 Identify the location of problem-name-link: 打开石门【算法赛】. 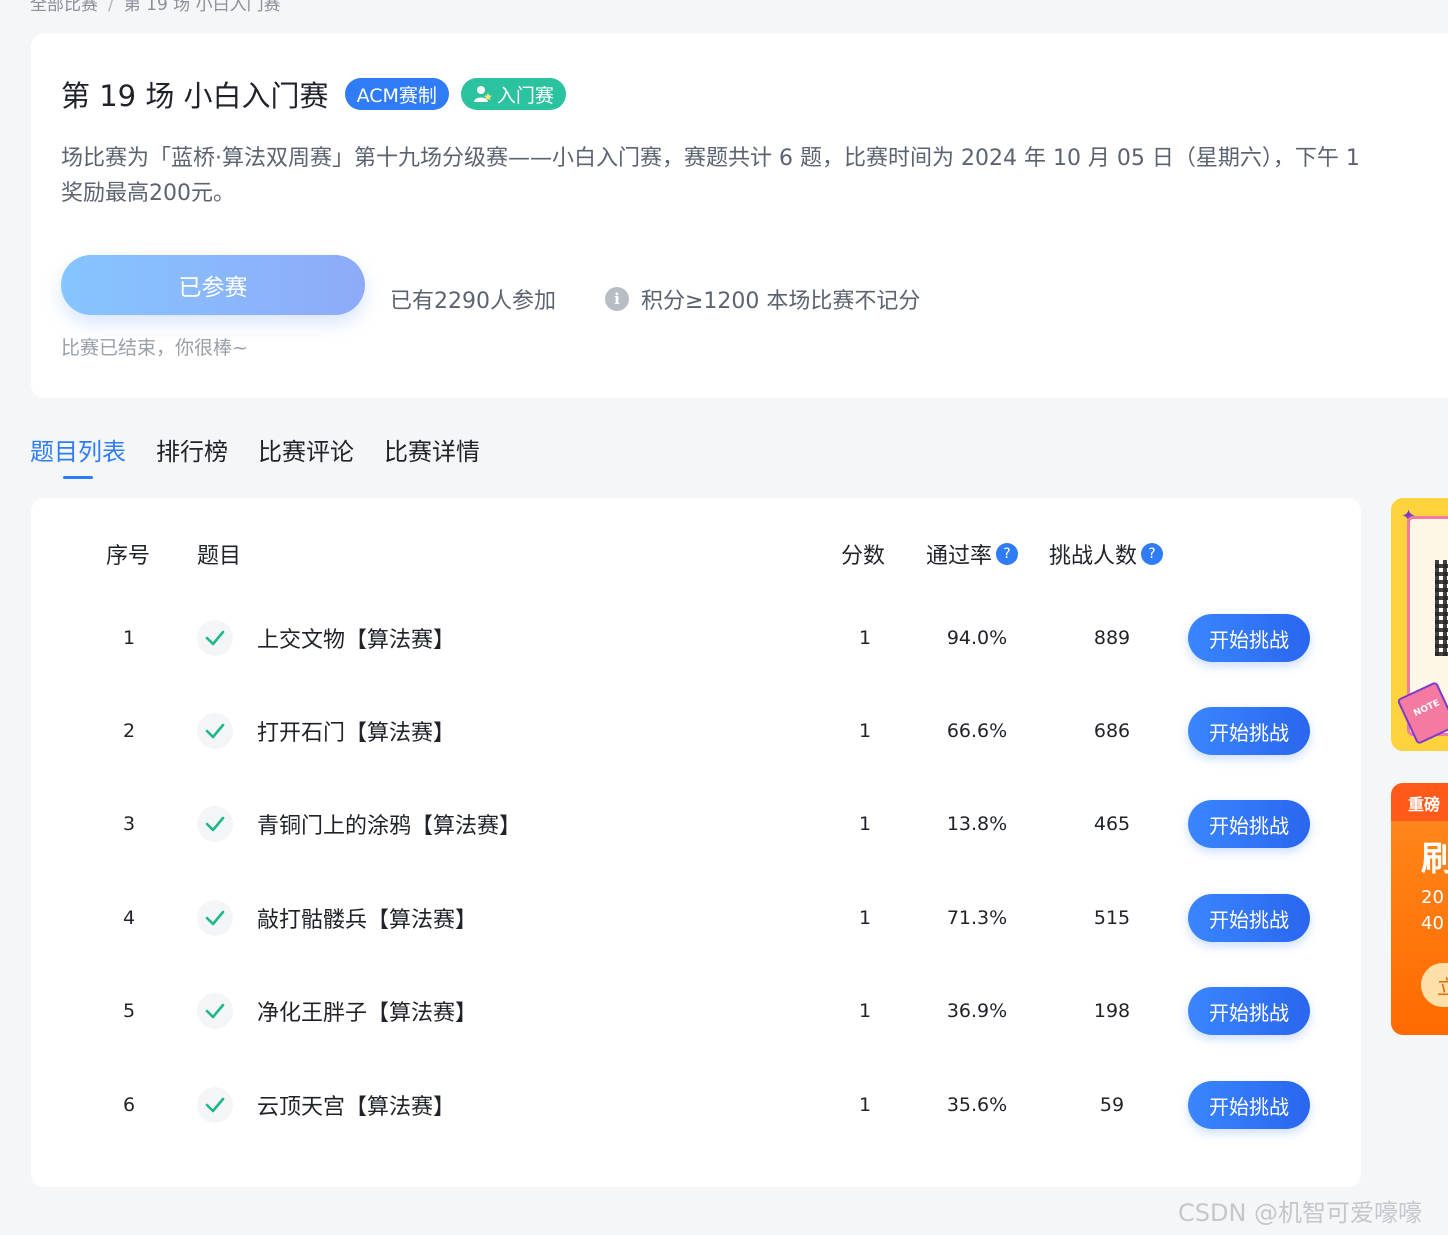
(356, 731).